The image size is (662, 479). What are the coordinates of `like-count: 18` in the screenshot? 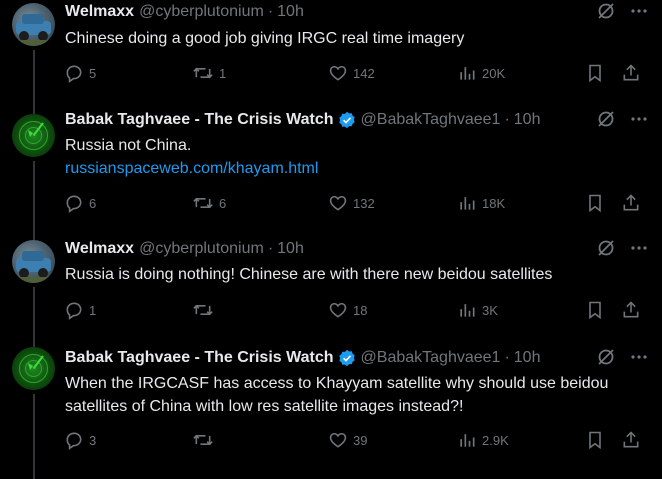 It's located at (360, 310).